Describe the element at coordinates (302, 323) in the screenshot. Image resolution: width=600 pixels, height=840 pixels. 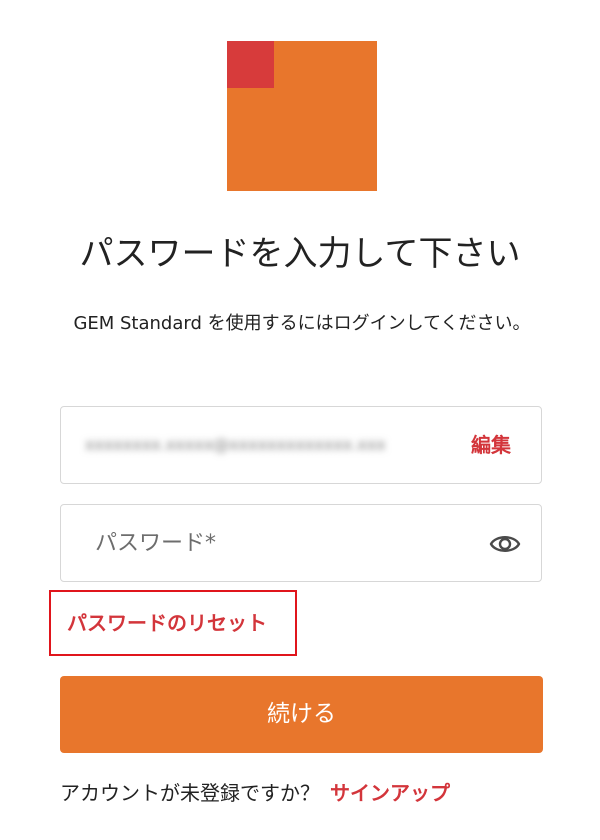
I see `login-instruction: GEM Standard を使用するにはログインしてください。` at that location.